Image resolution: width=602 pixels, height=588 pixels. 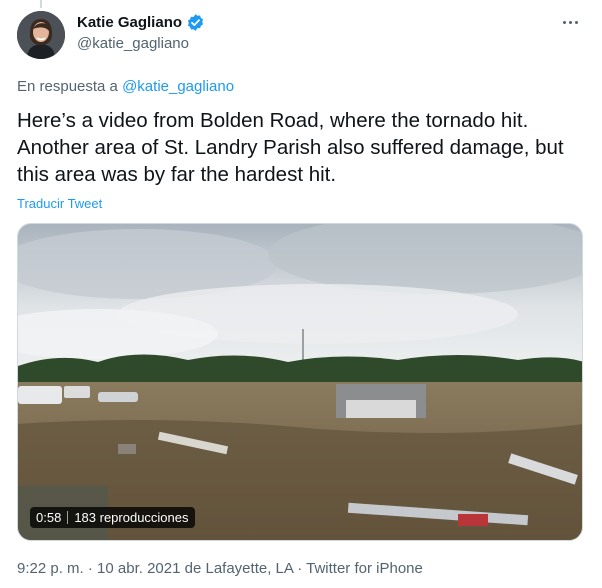 I want to click on reply-context-prefix: En respuesta a, so click(x=67, y=86).